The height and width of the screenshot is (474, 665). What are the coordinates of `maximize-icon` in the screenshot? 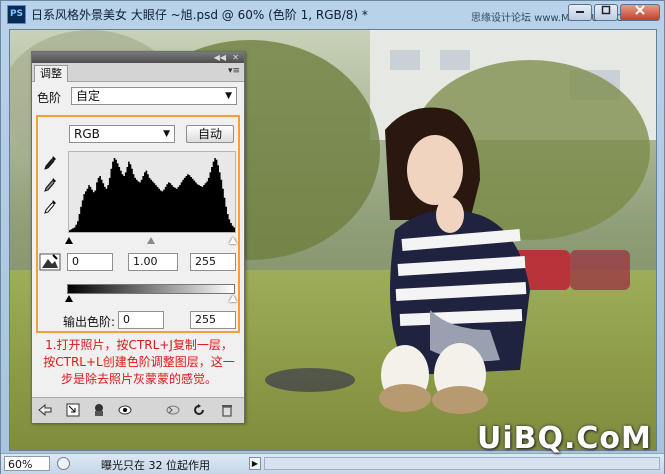 It's located at (606, 10).